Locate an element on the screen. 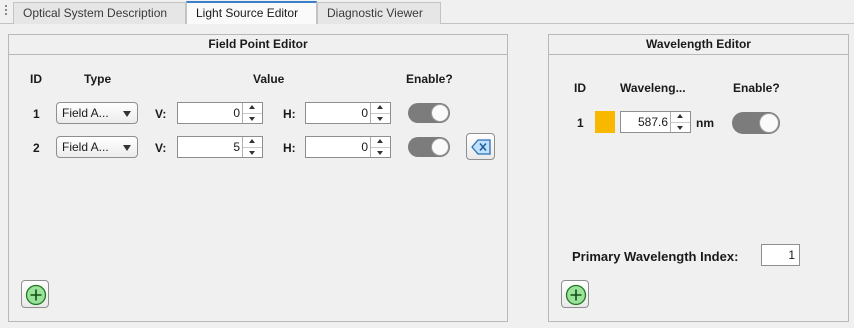 The width and height of the screenshot is (854, 328). primary-wavelength-index-field: 1 is located at coordinates (780, 255).